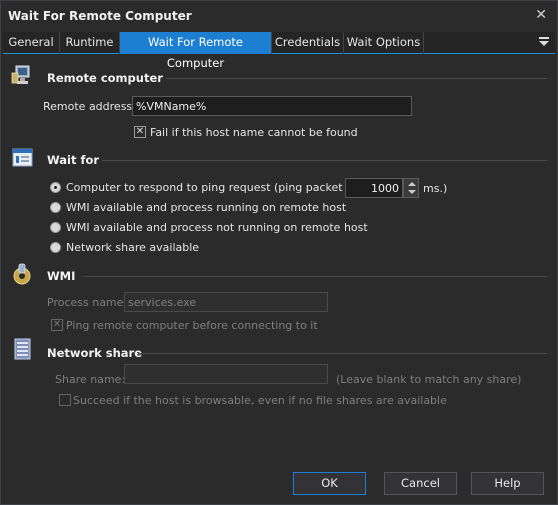 The image size is (558, 505). I want to click on share-name-hint: (Leave blank to match any share), so click(429, 379).